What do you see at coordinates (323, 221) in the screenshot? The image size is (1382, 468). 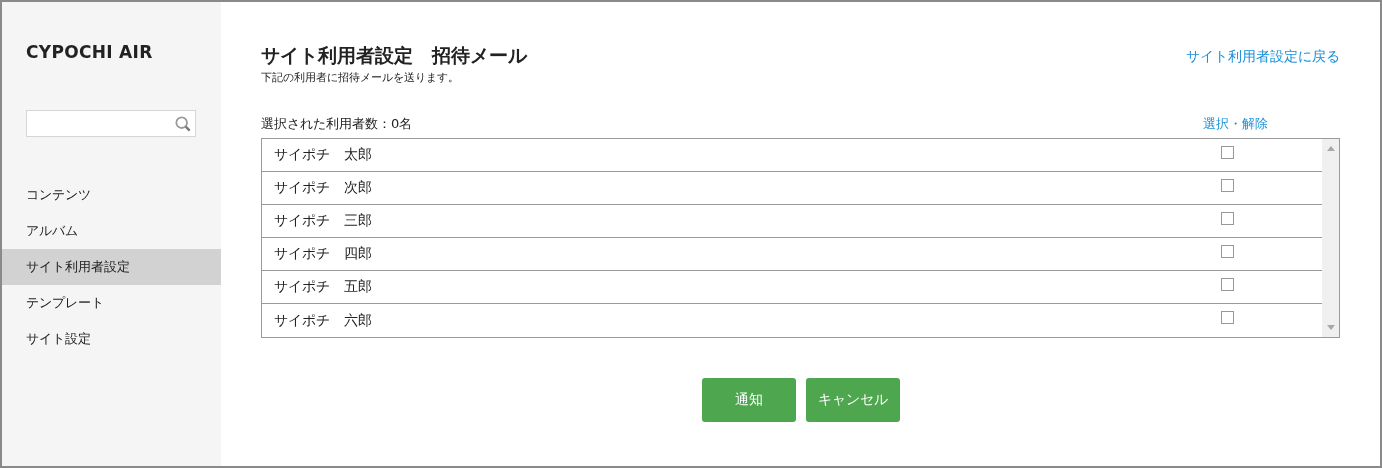 I see `user-name: サイポチ 三郎` at bounding box center [323, 221].